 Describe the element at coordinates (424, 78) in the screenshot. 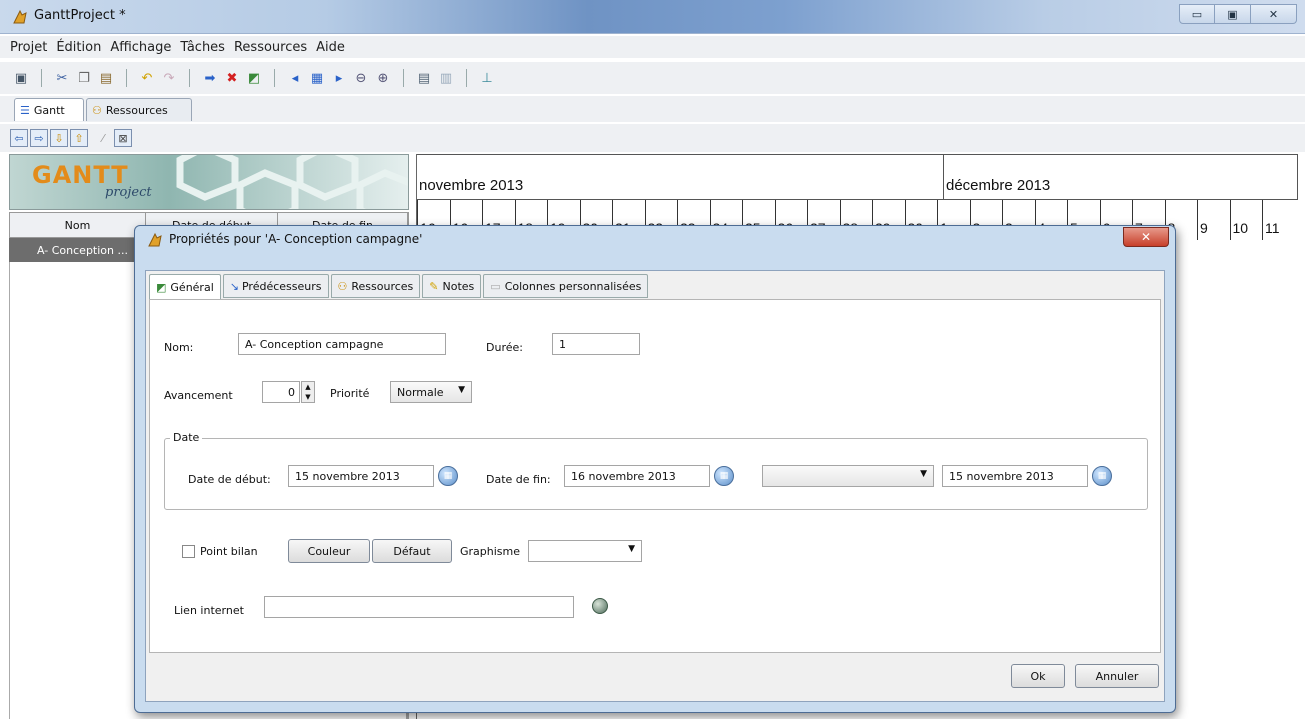

I see `print-icon: ▤` at that location.